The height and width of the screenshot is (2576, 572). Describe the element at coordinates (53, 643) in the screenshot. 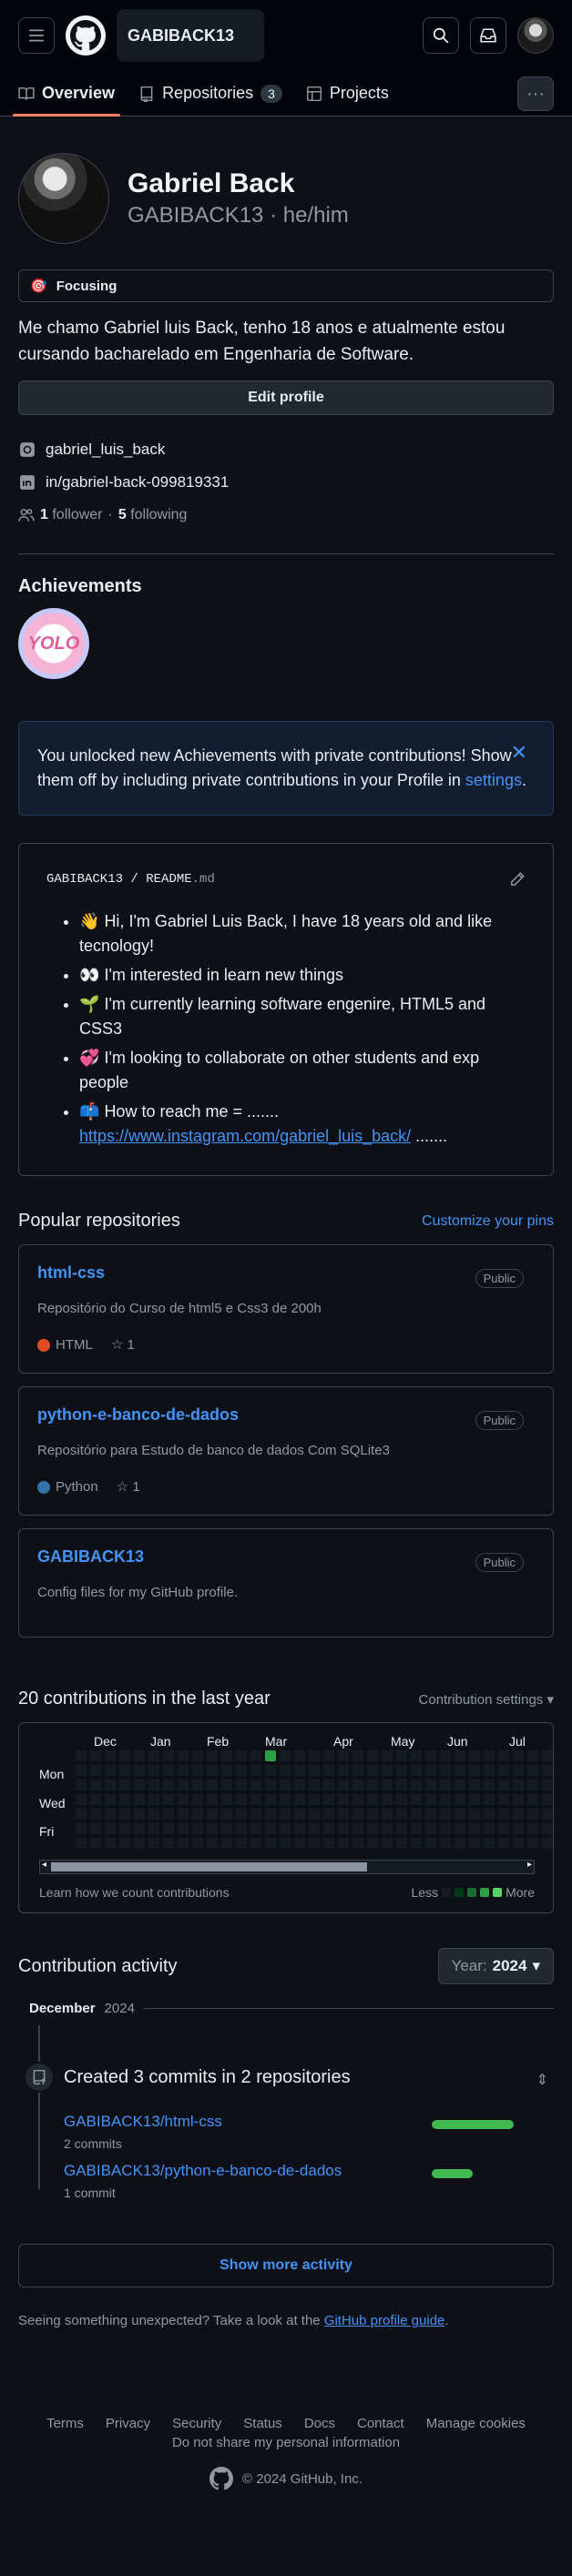

I see `yolo-achievement-badge: YOLO` at that location.